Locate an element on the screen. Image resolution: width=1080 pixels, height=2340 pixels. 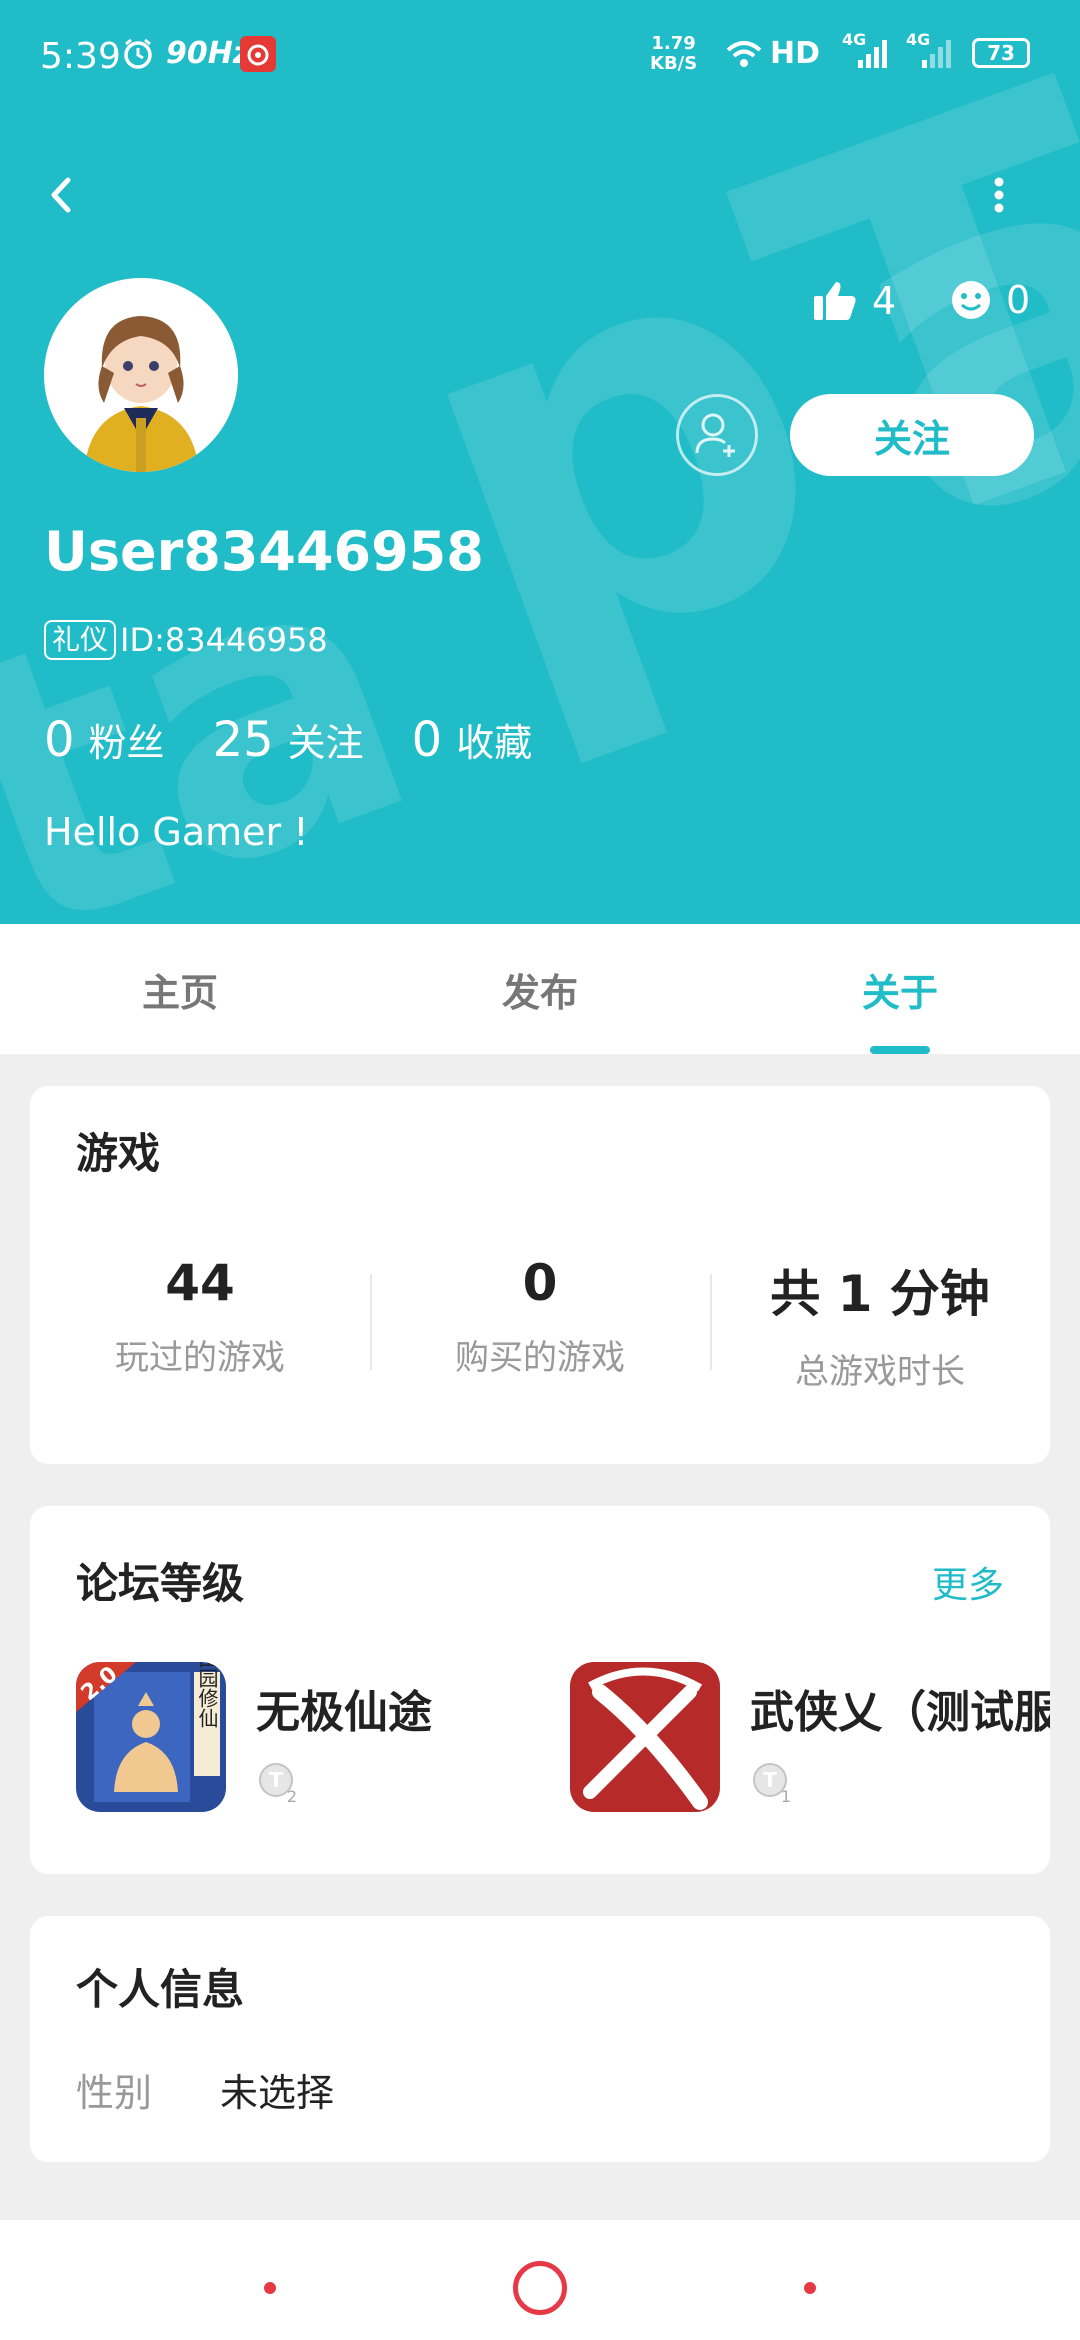
avatar is located at coordinates (141, 375).